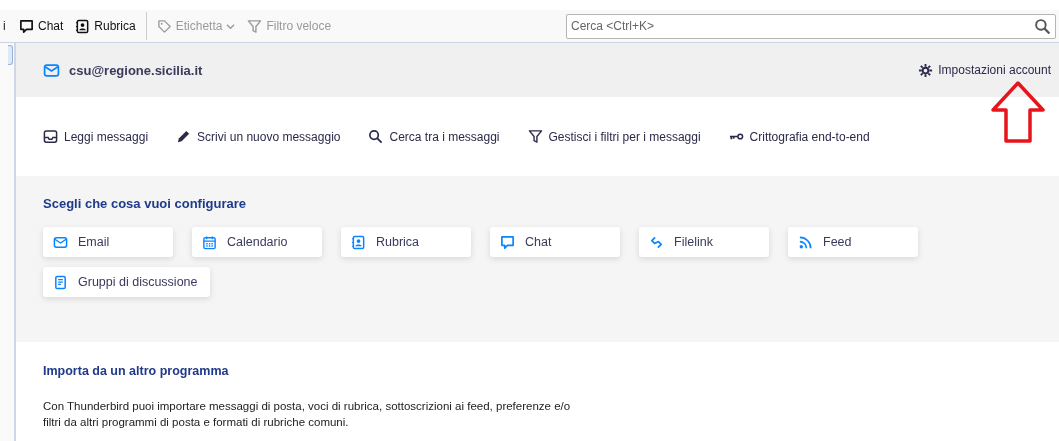  I want to click on section-heading: Importa da un altro programma, so click(136, 371).